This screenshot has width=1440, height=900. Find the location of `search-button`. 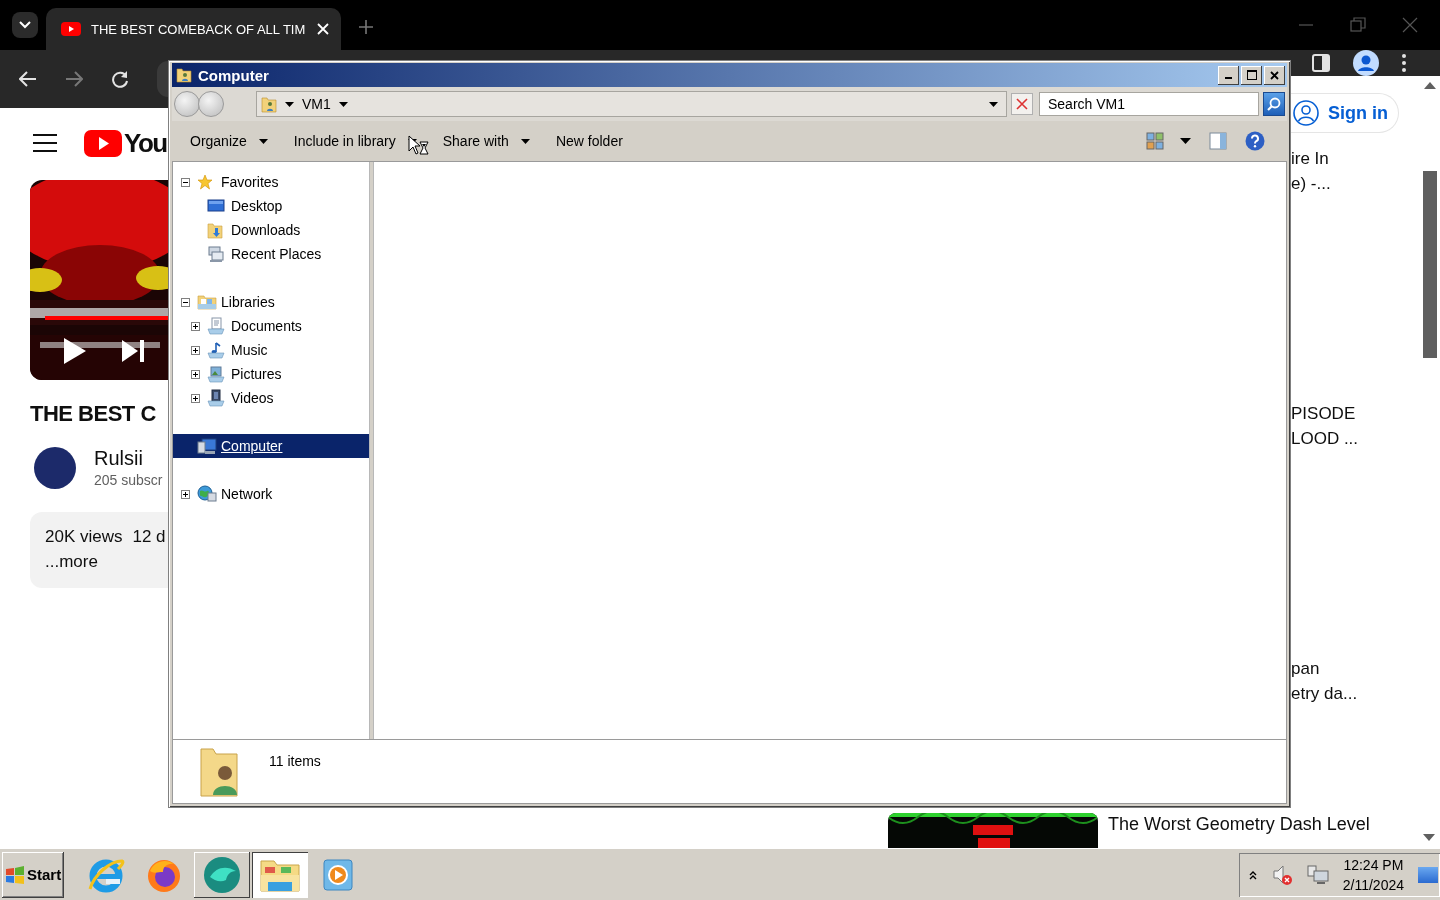

search-button is located at coordinates (1274, 104).